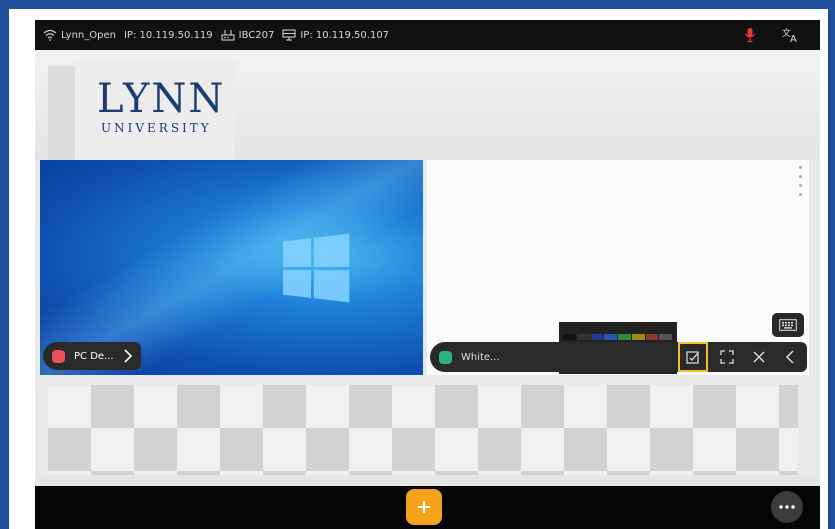 The image size is (835, 529). I want to click on wifi-status: Lynn_Open, so click(79, 35).